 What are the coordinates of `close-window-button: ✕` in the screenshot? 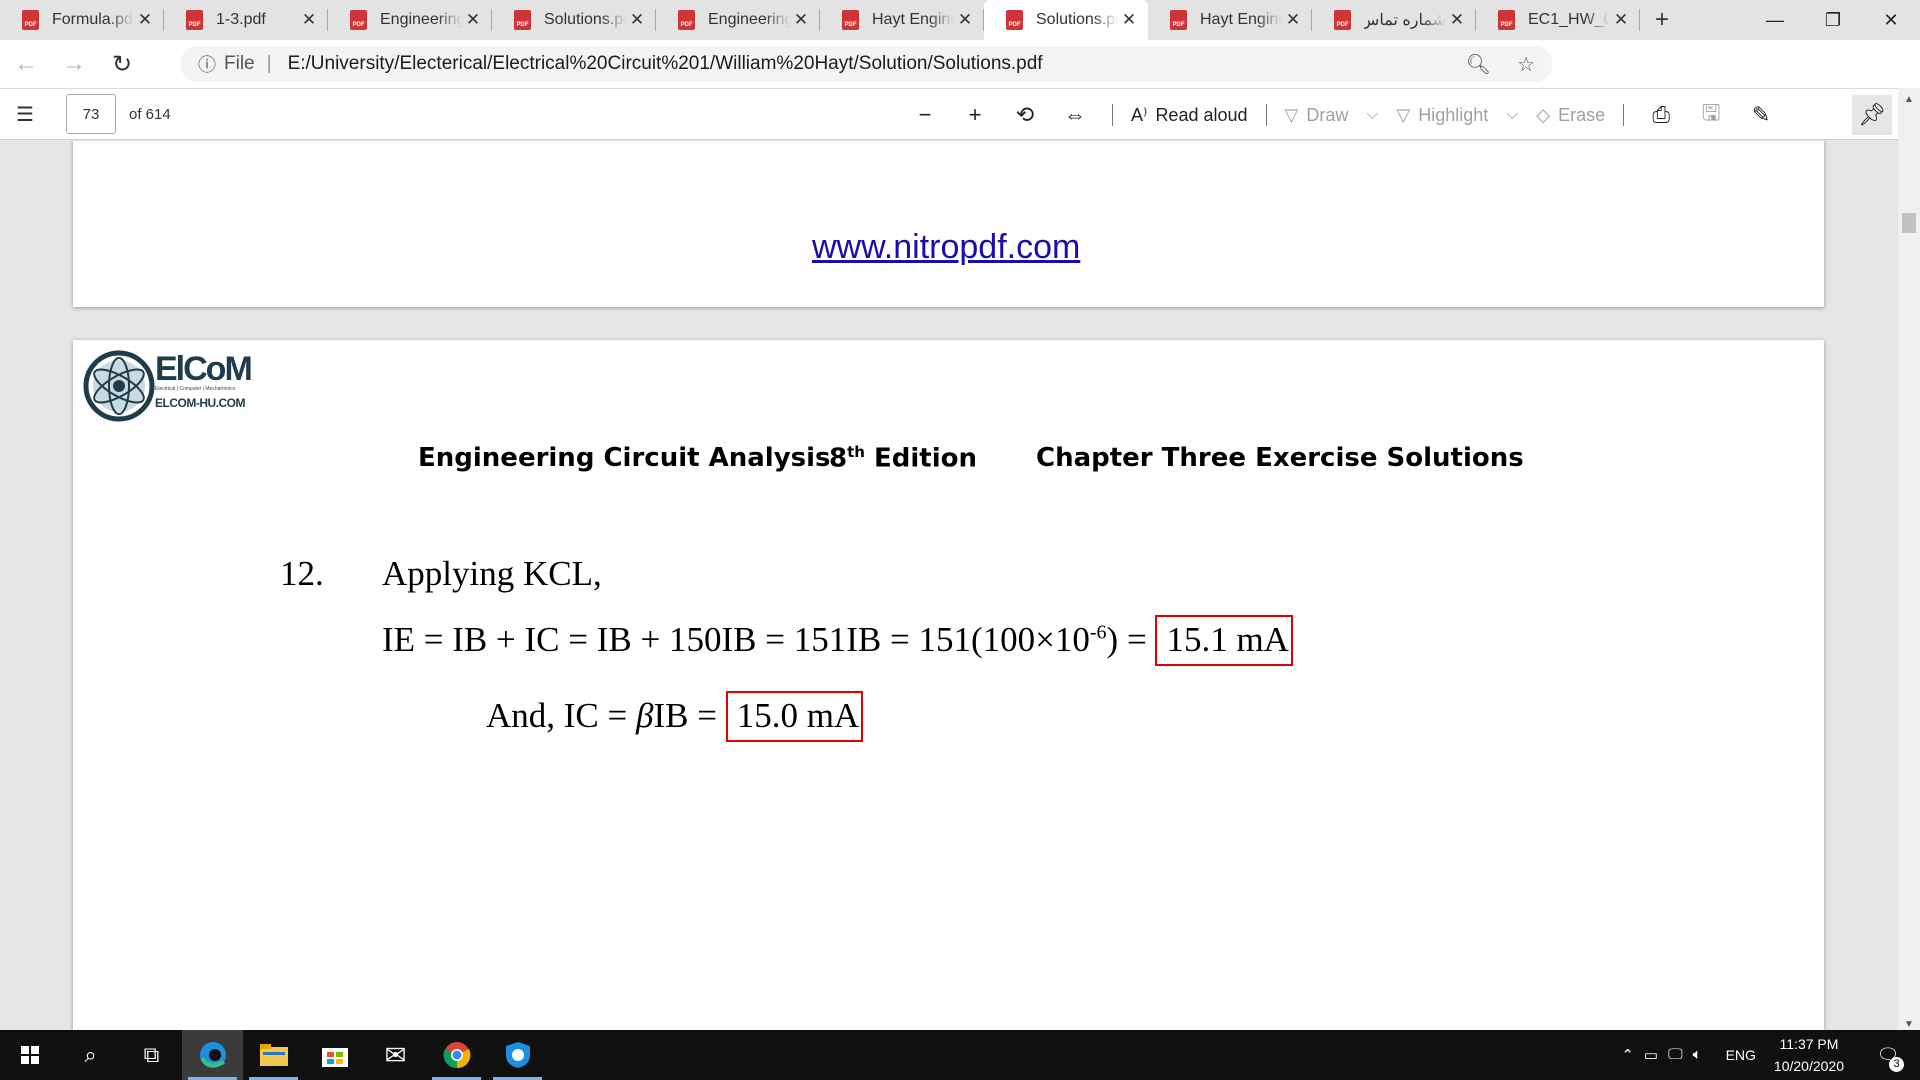 It's located at (1891, 20).